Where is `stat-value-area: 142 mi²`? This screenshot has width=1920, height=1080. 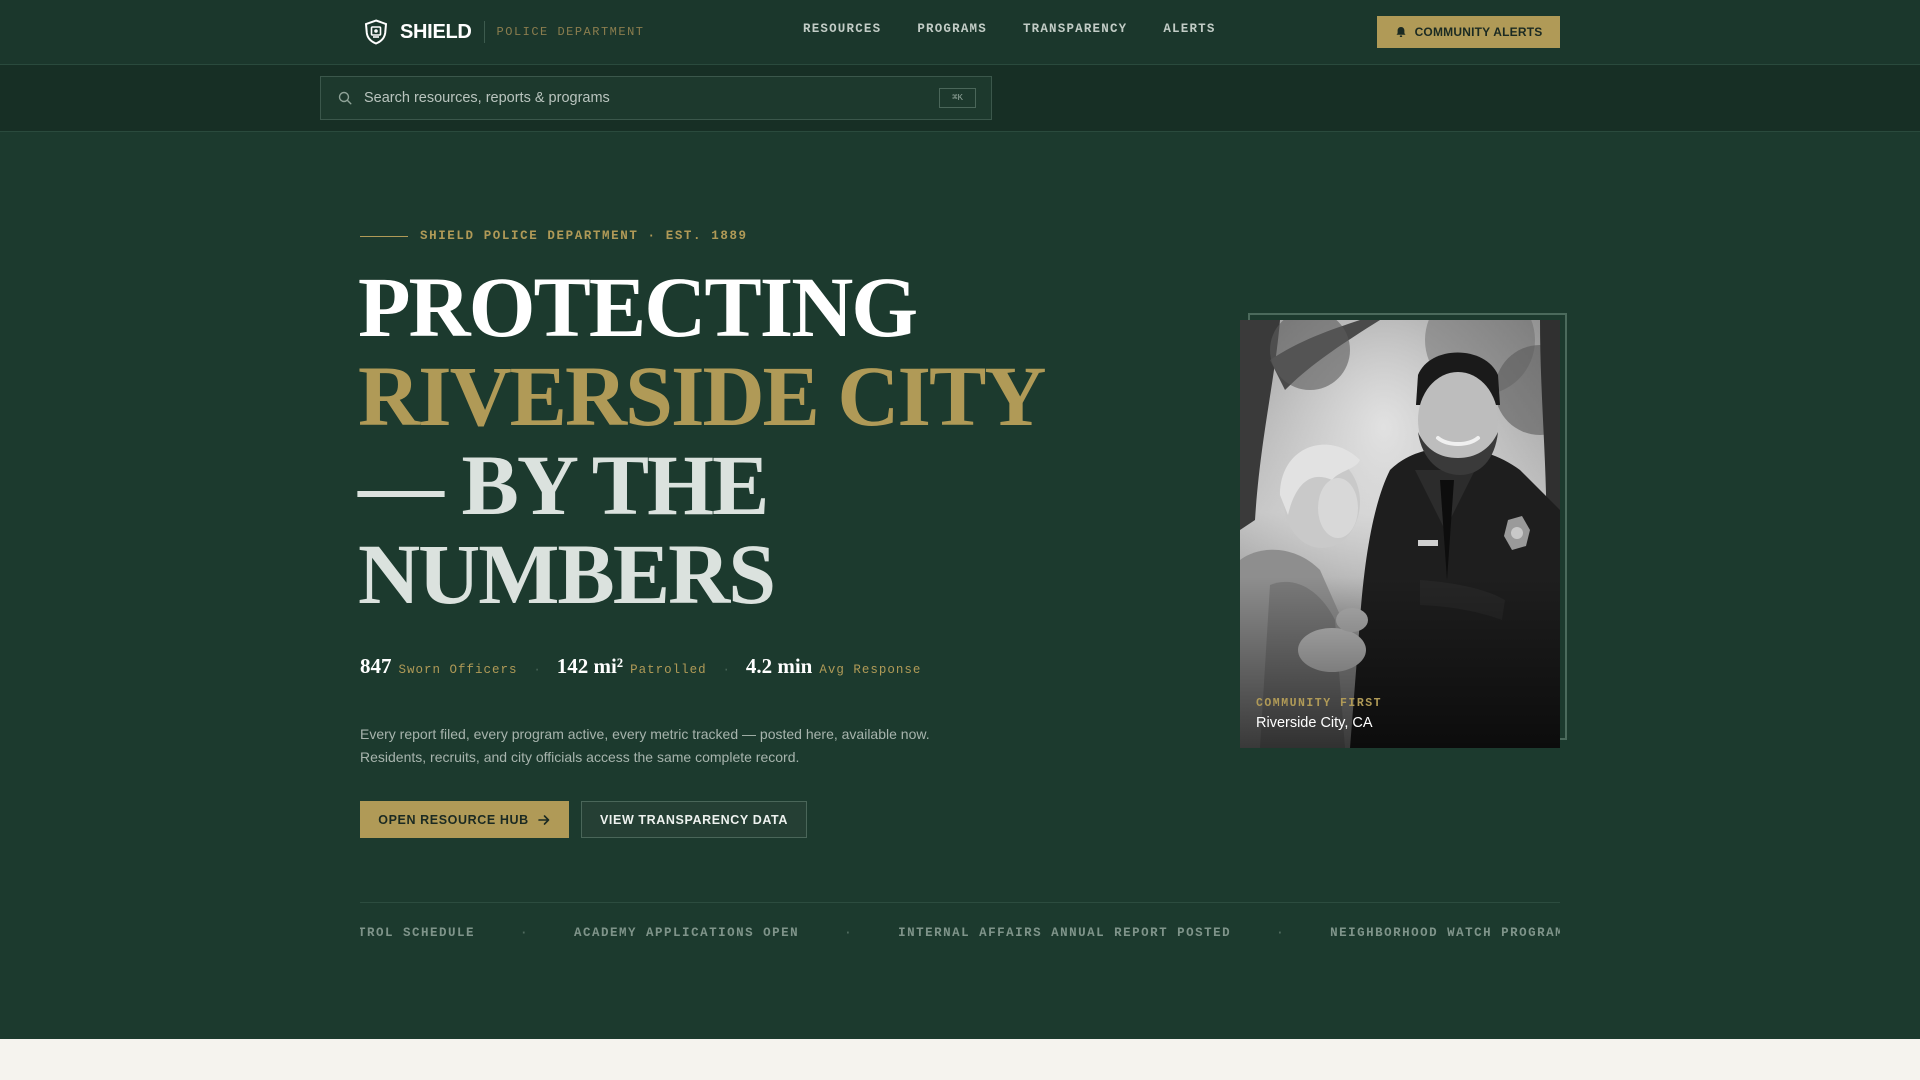
stat-value-area: 142 mi² is located at coordinates (590, 666).